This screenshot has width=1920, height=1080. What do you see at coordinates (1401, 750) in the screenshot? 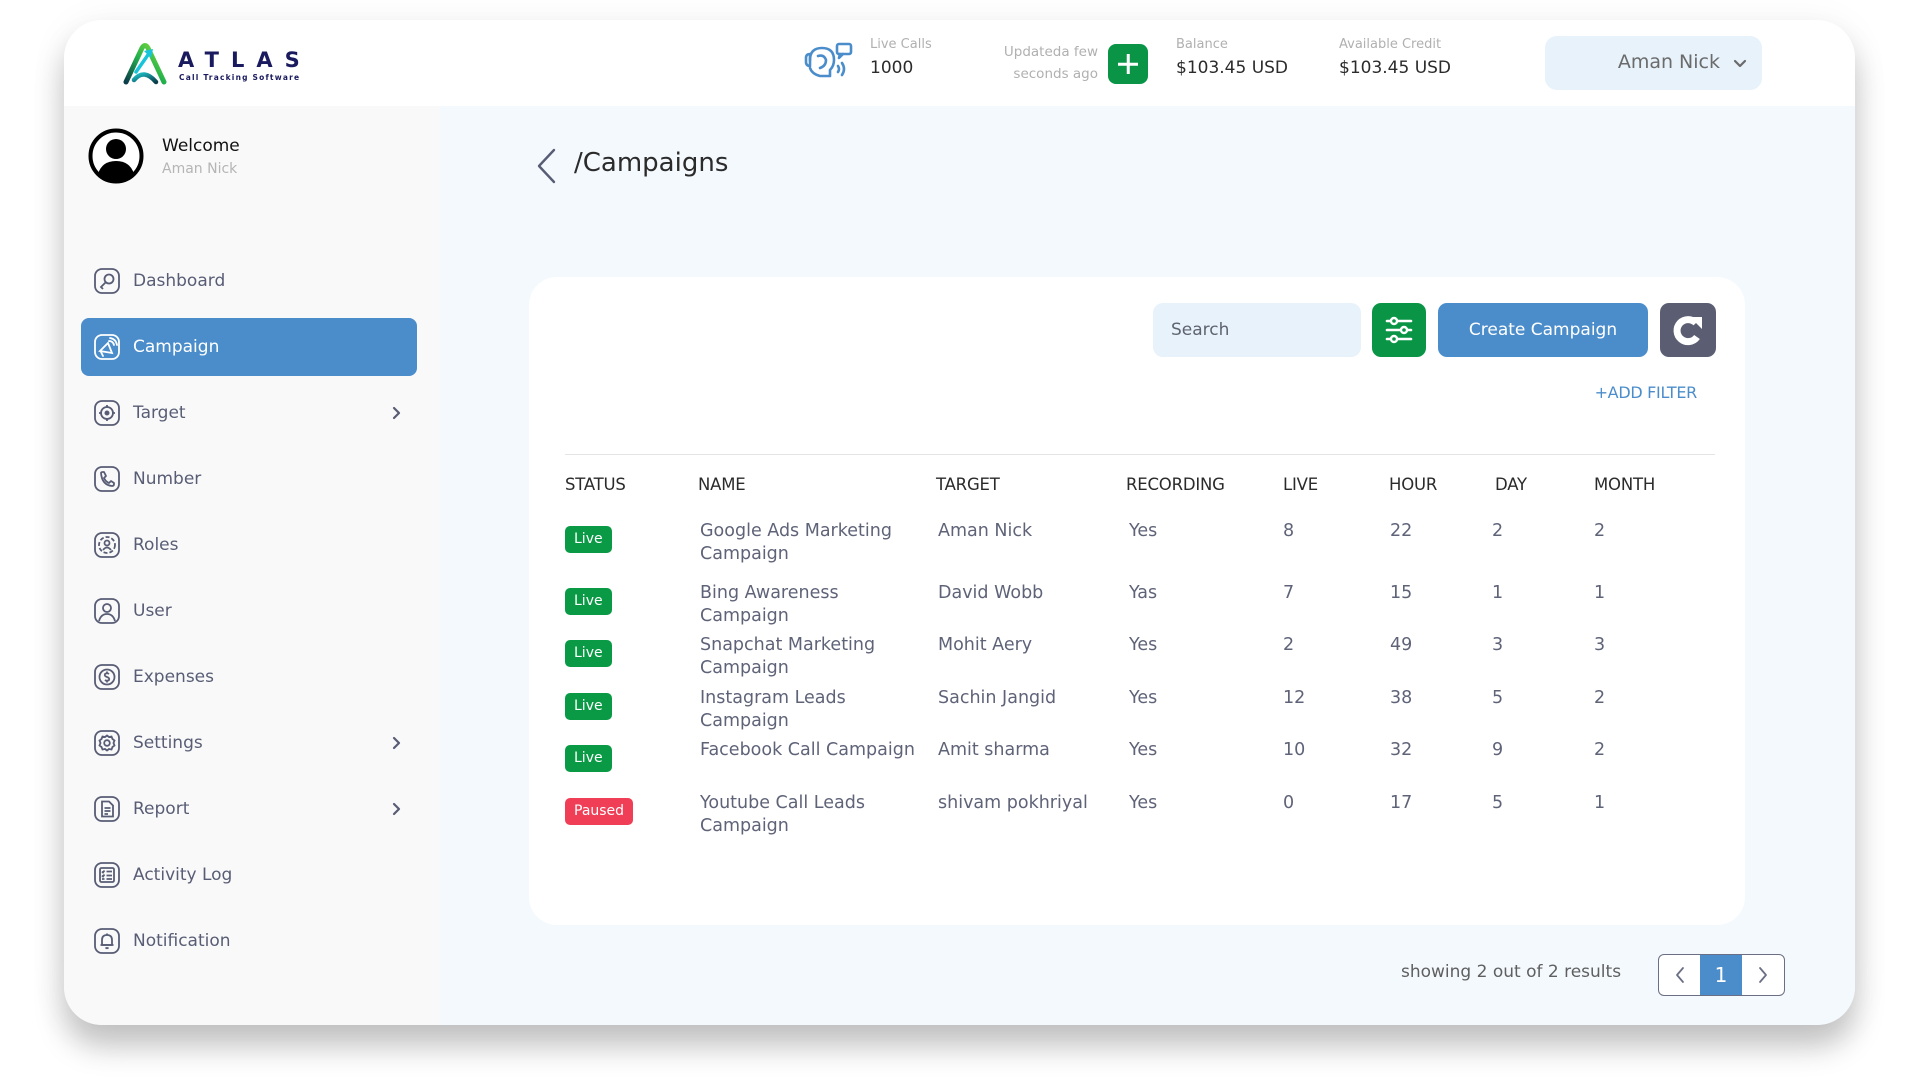
I see `campaign-hour-count: 32` at bounding box center [1401, 750].